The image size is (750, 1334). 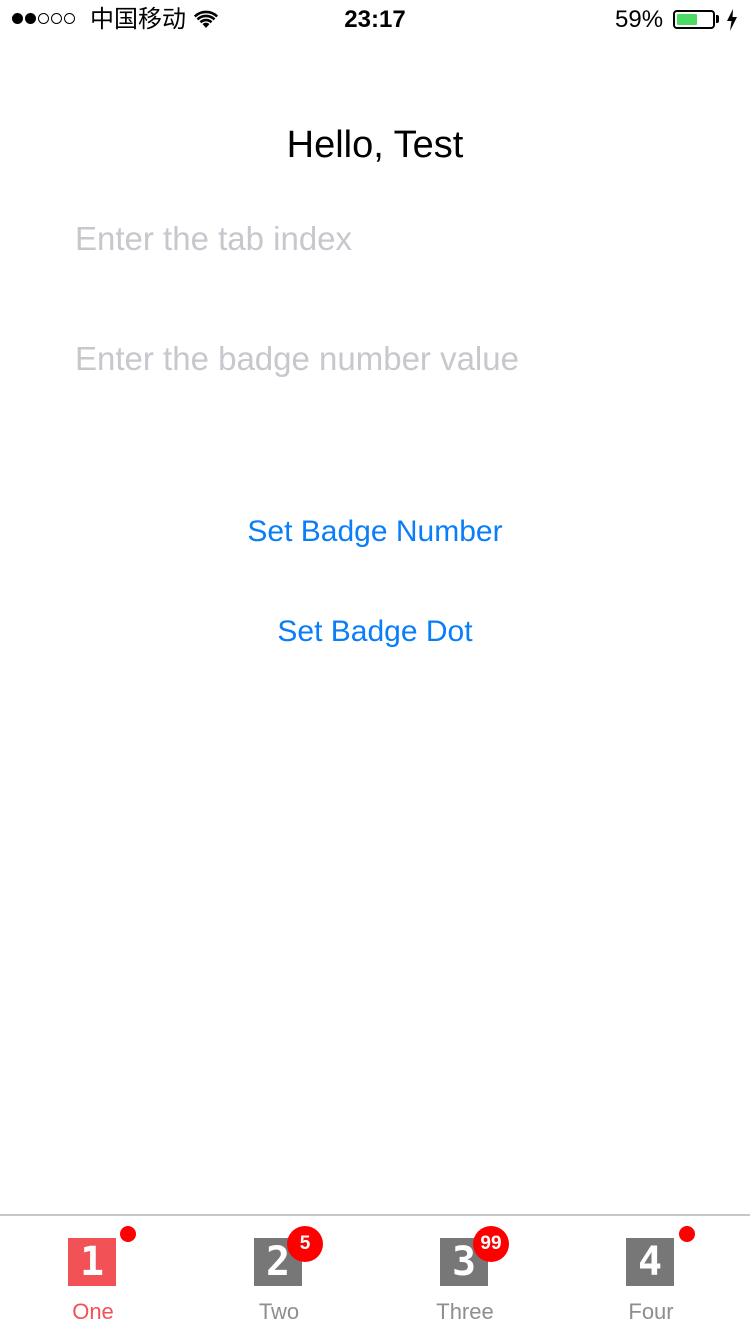 I want to click on tab-label: Three, so click(x=465, y=1311).